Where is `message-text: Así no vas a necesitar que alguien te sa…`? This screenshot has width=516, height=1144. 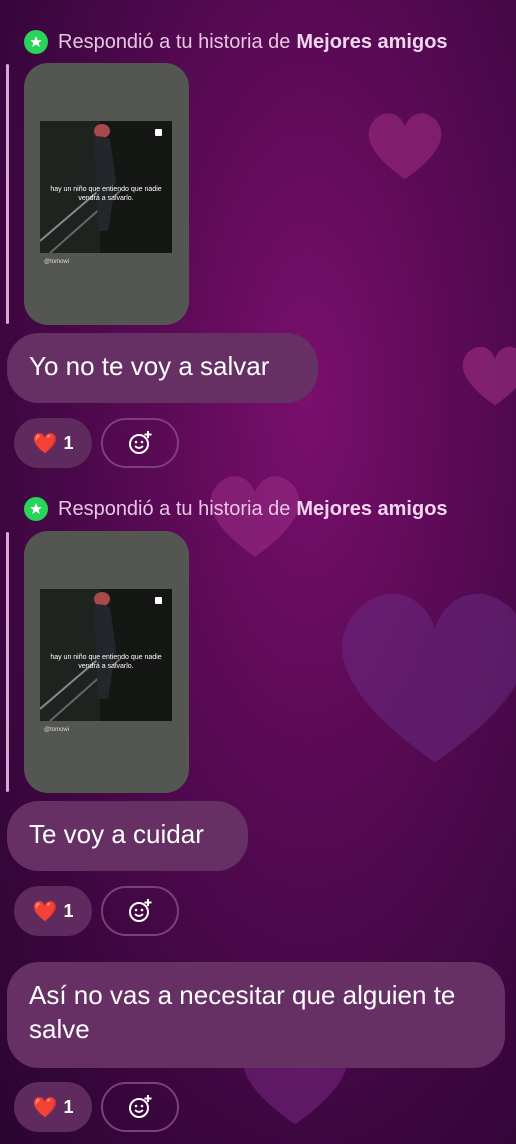
message-text: Así no vas a necesitar que alguien te sa… is located at coordinates (242, 1012).